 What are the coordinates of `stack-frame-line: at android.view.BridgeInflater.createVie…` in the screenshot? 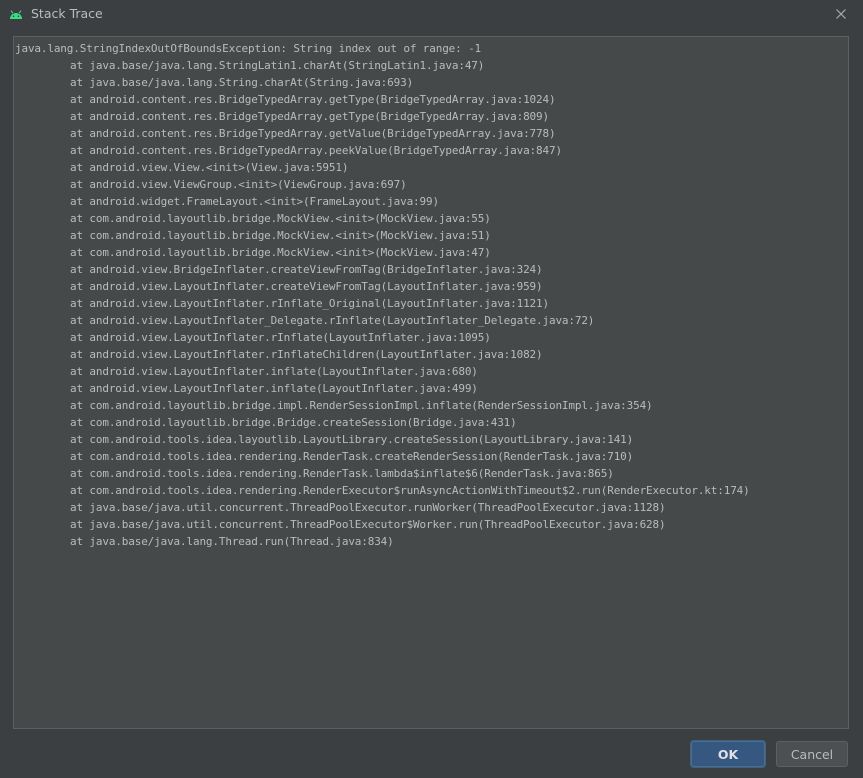 It's located at (306, 269).